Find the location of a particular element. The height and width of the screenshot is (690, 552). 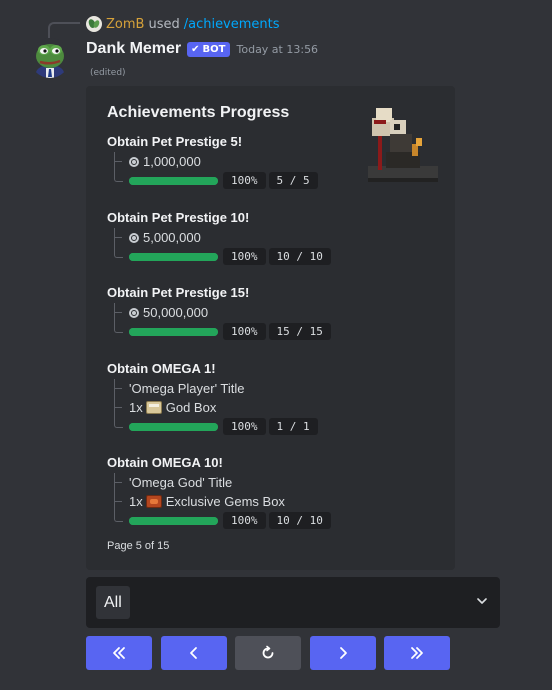

reply-username: ZomB is located at coordinates (125, 24).